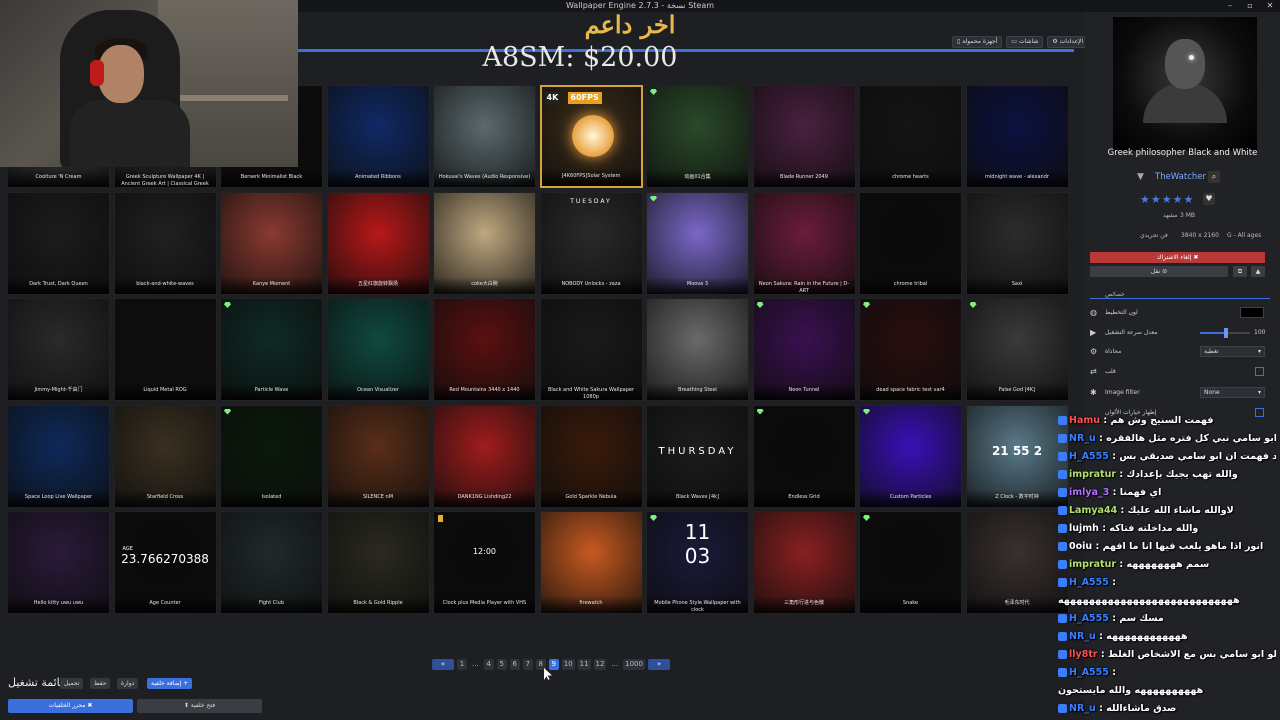 The image size is (1280, 720). Describe the element at coordinates (658, 664) in the screenshot. I see `next-page-button: »` at that location.